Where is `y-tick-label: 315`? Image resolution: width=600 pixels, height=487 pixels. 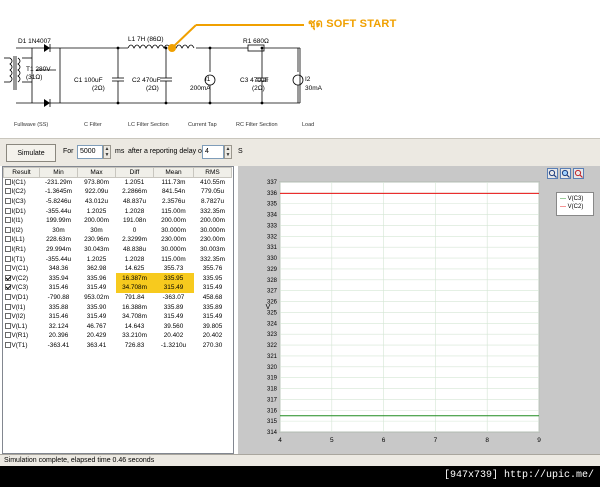 y-tick-label: 315 is located at coordinates (272, 422).